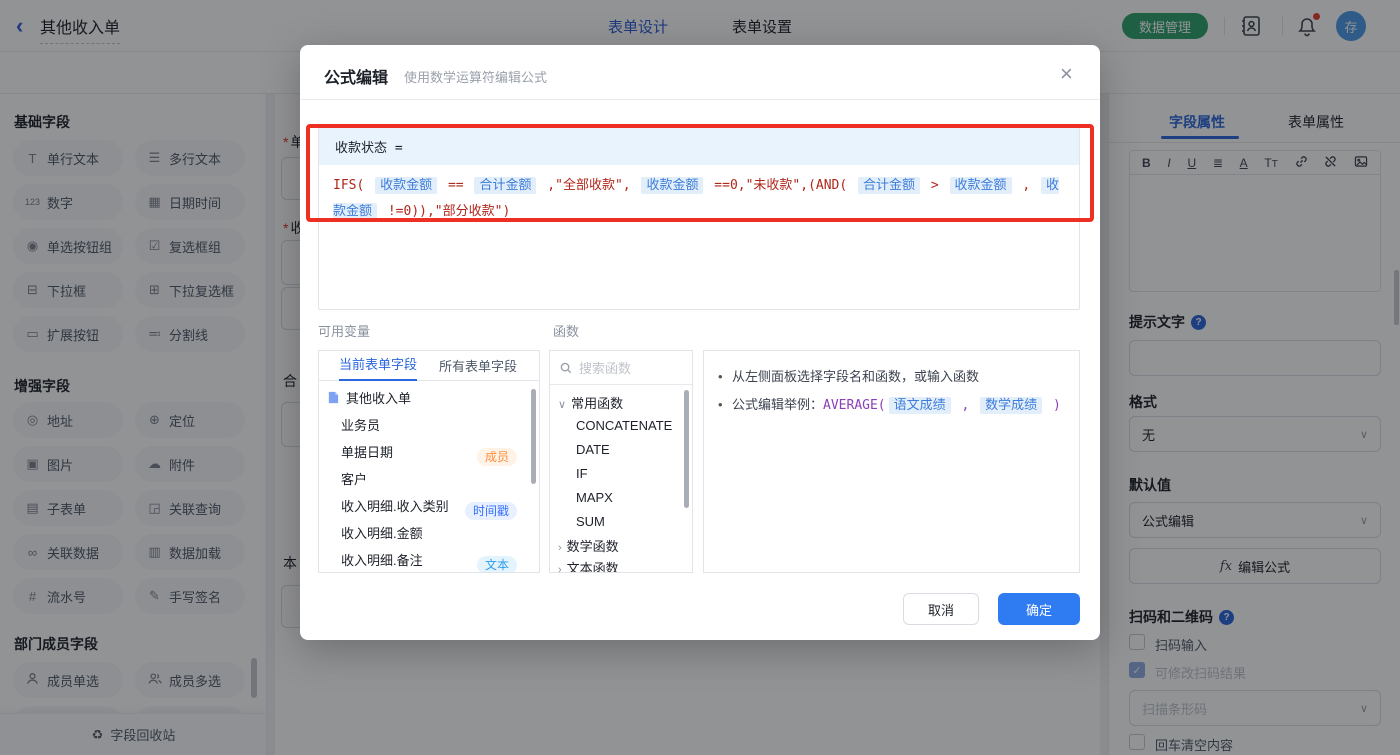  I want to click on modal-header: 公式编辑 使用数学运算符编辑公式 ×, so click(700, 72).